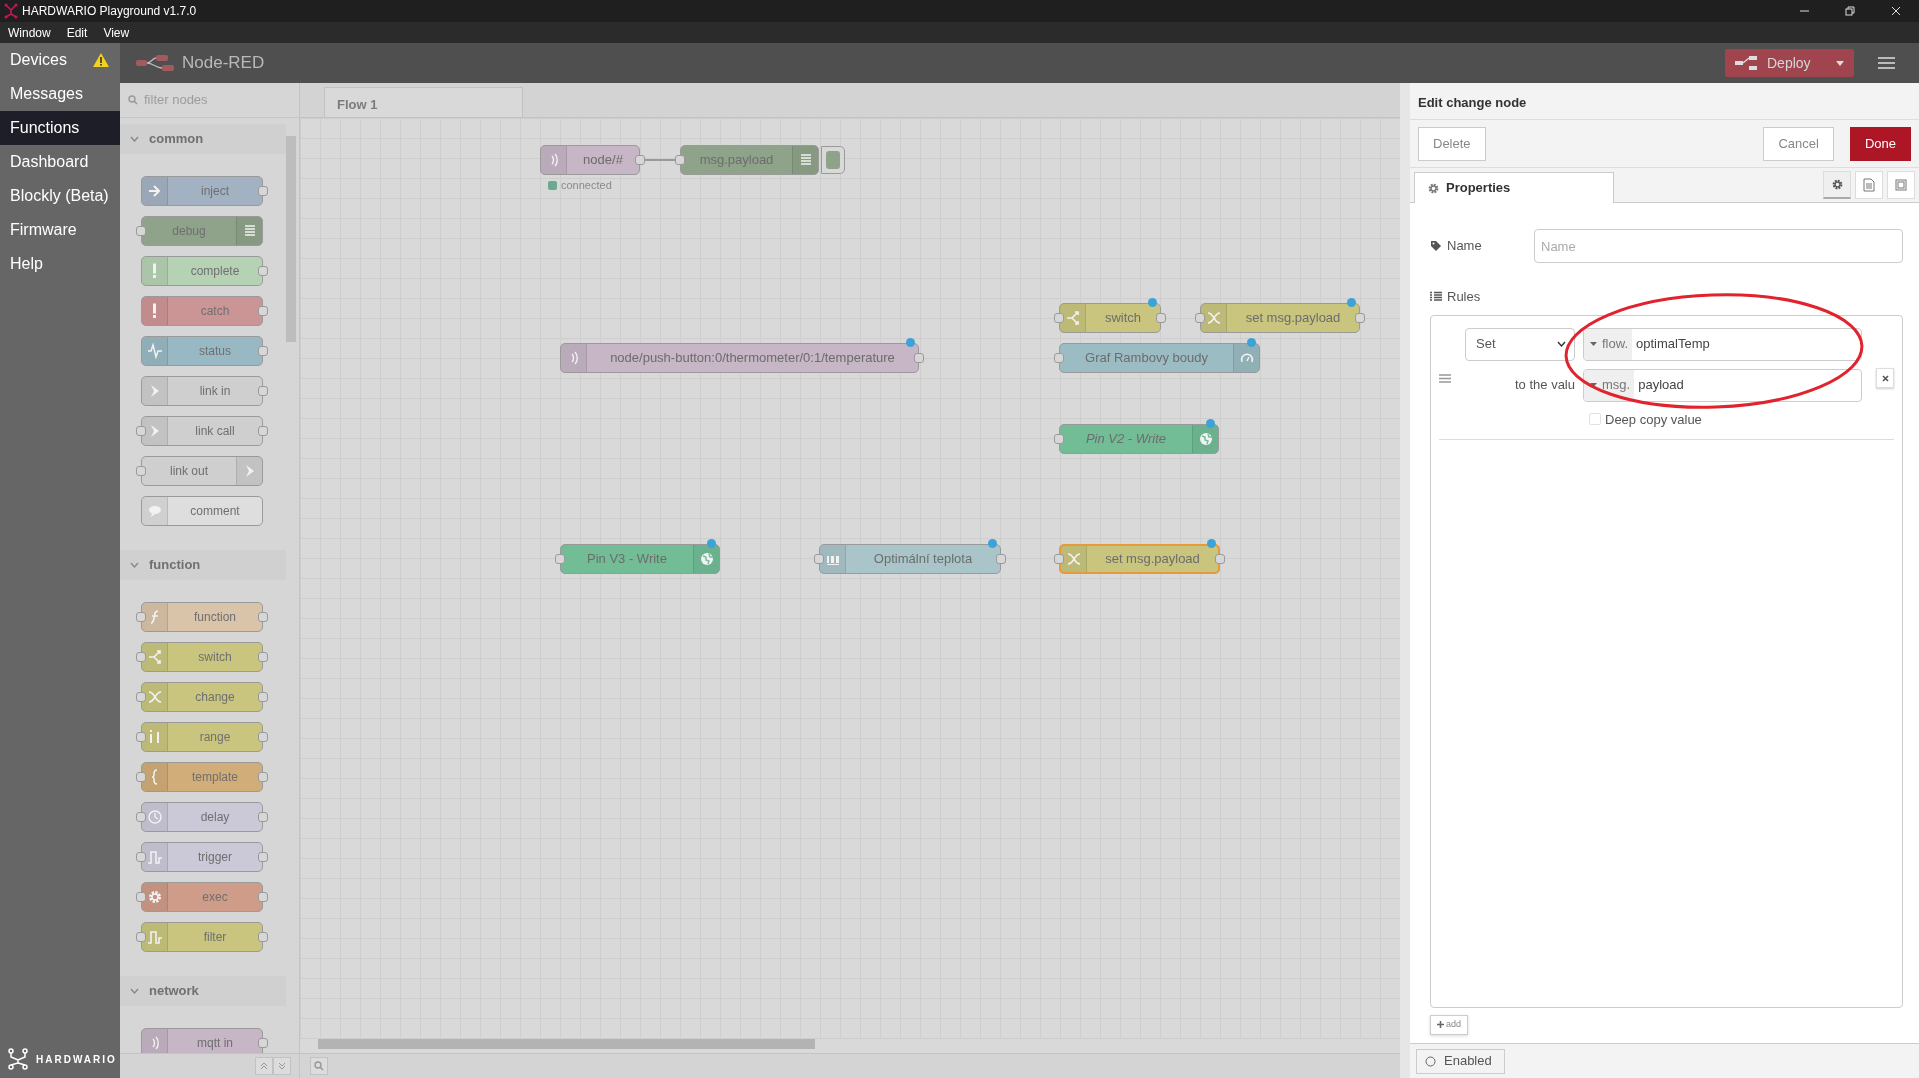 This screenshot has height=1078, width=1919. What do you see at coordinates (739, 358) in the screenshot?
I see `flow-node: node/push-button:0/thermometer/0:1/temperature` at bounding box center [739, 358].